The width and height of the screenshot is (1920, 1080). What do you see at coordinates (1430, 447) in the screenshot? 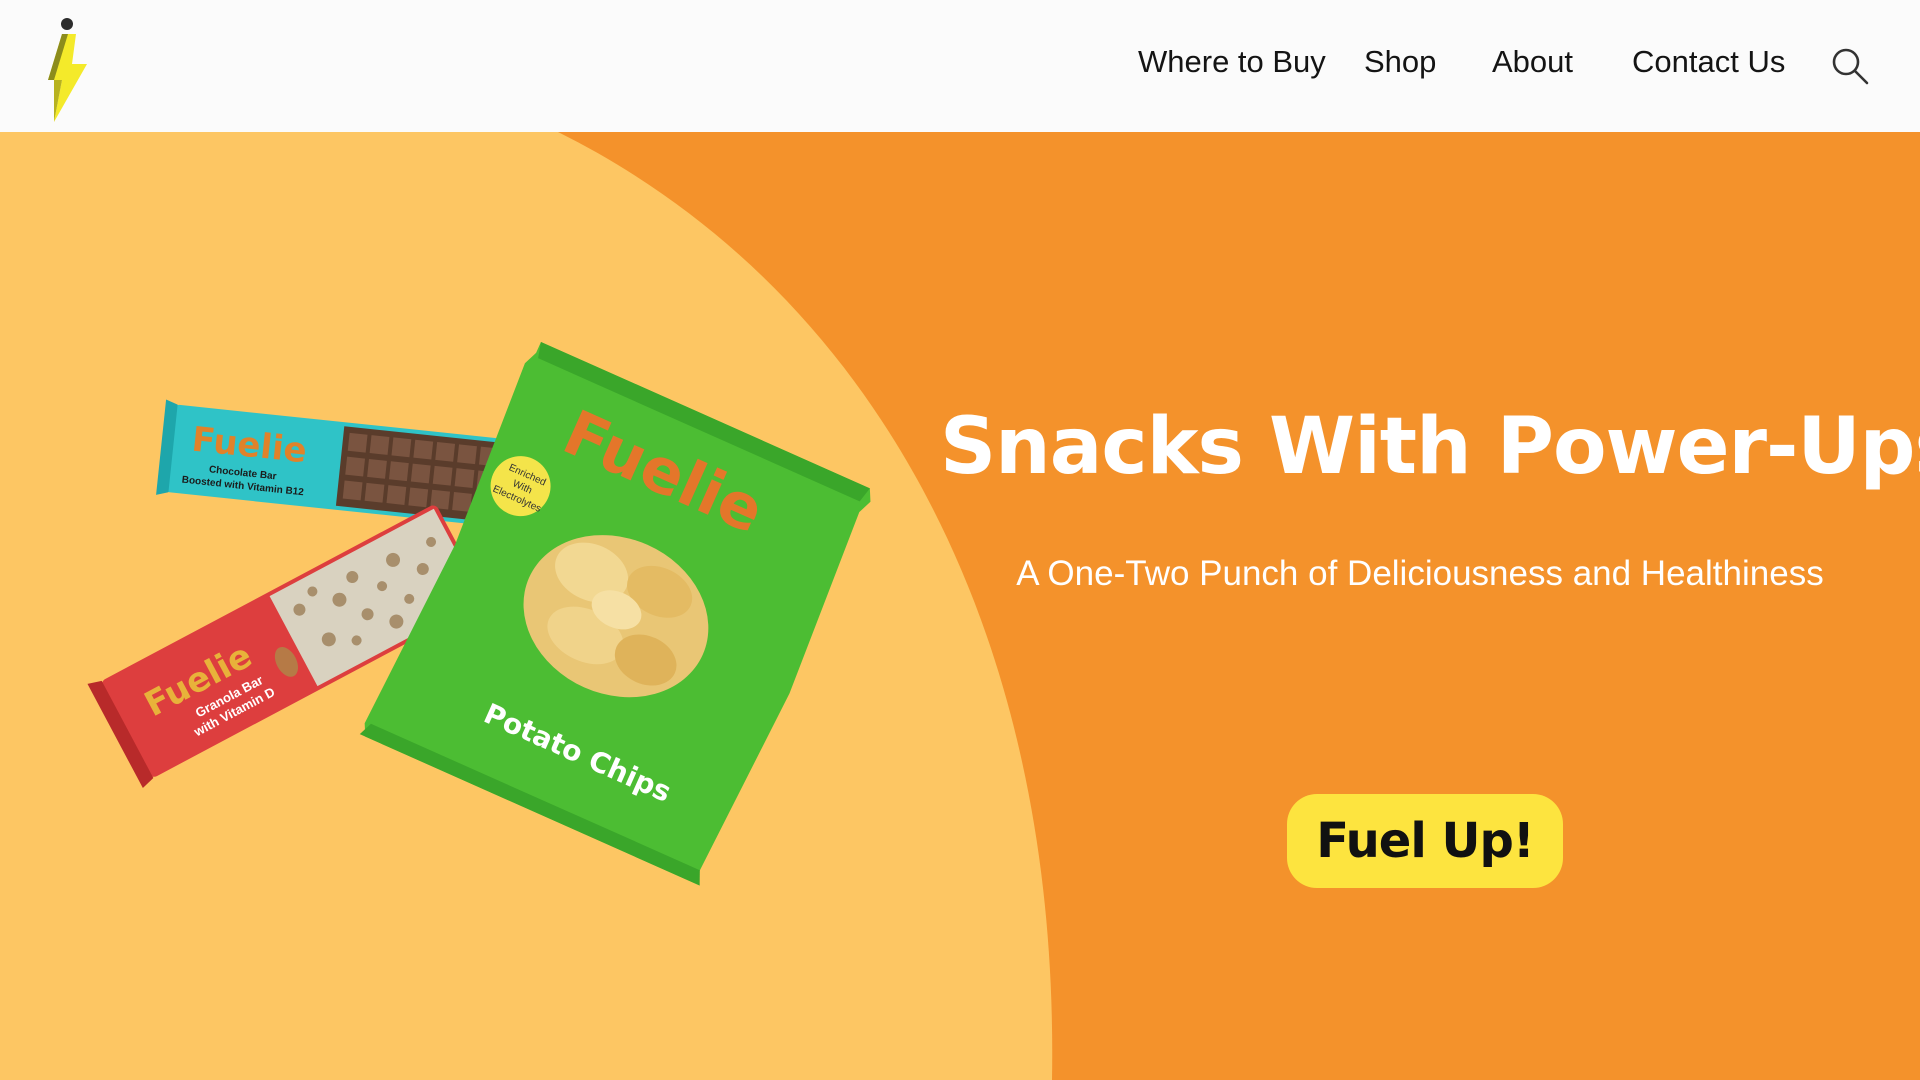
I see `hero-title: Snacks With Power-Ups` at bounding box center [1430, 447].